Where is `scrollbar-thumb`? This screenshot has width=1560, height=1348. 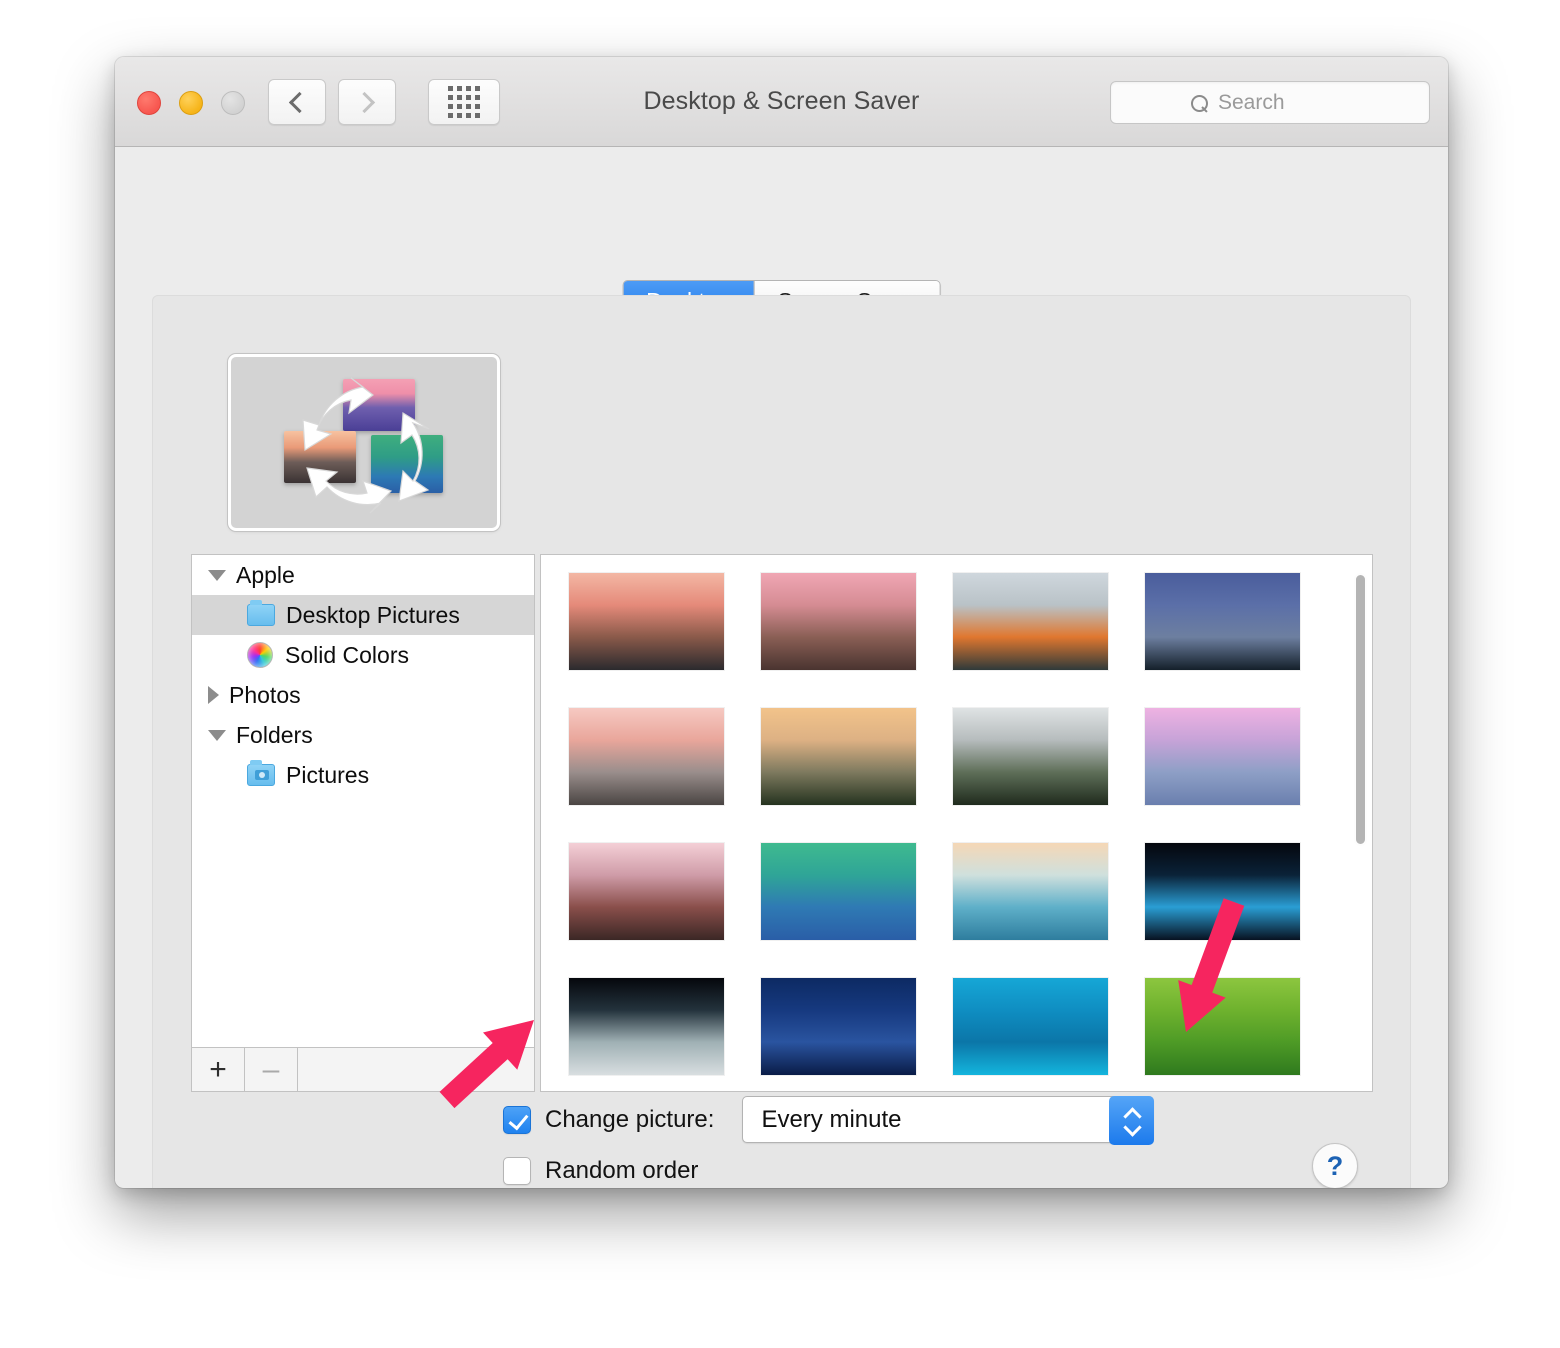 scrollbar-thumb is located at coordinates (1360, 709).